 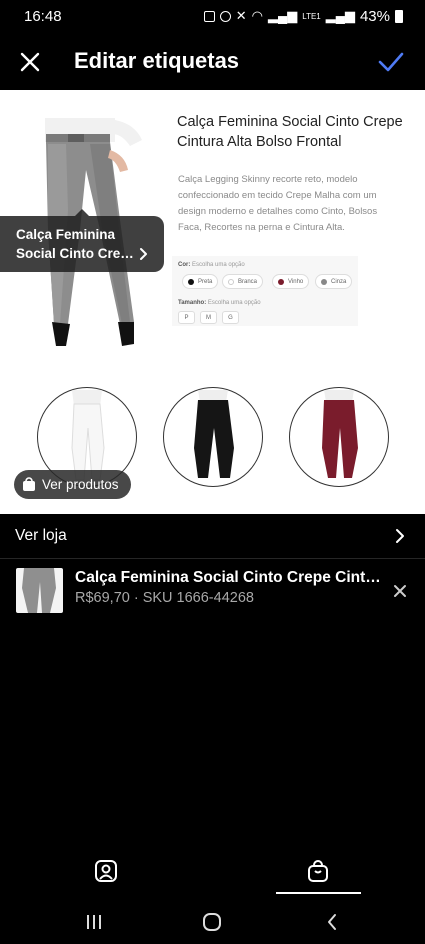 What do you see at coordinates (324, 281) in the screenshot?
I see `color-dot-cinza` at bounding box center [324, 281].